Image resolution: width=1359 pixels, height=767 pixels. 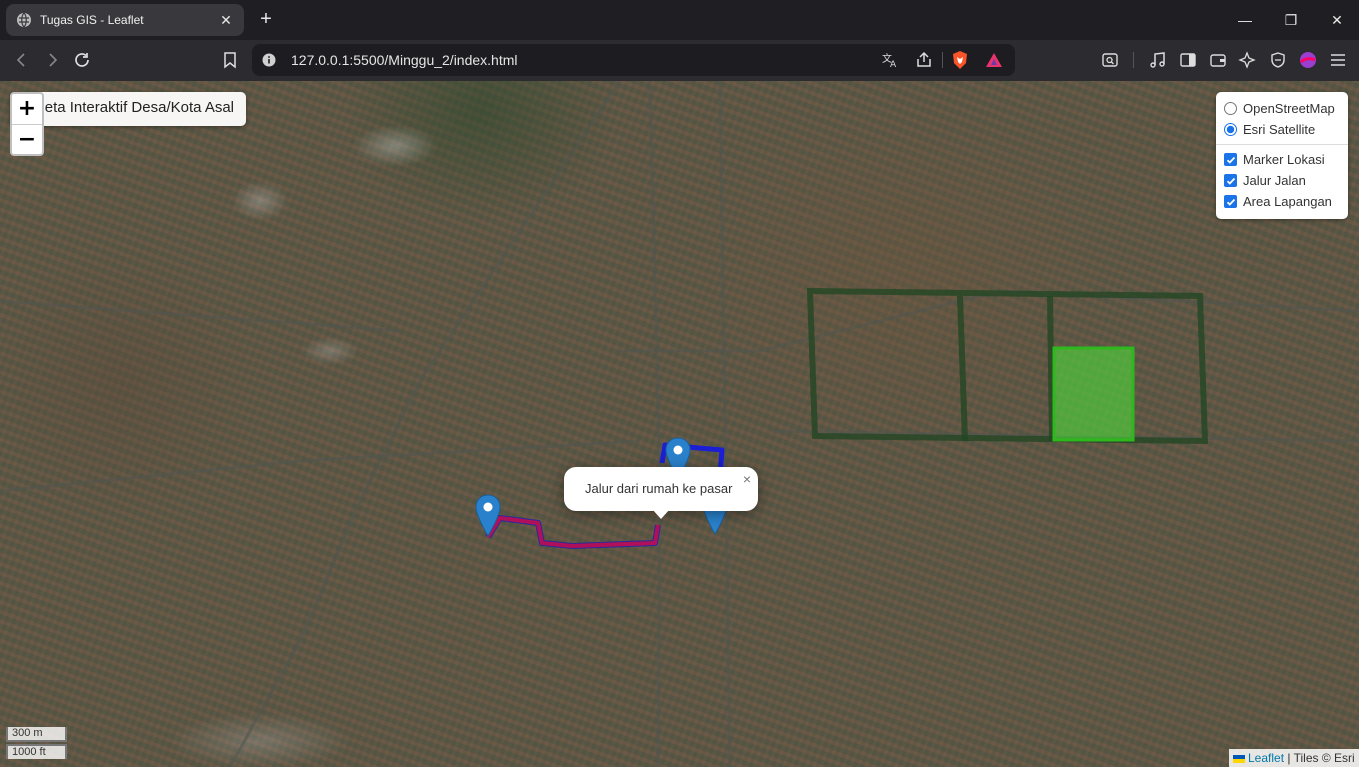 I want to click on leo-ai-button, so click(x=1247, y=60).